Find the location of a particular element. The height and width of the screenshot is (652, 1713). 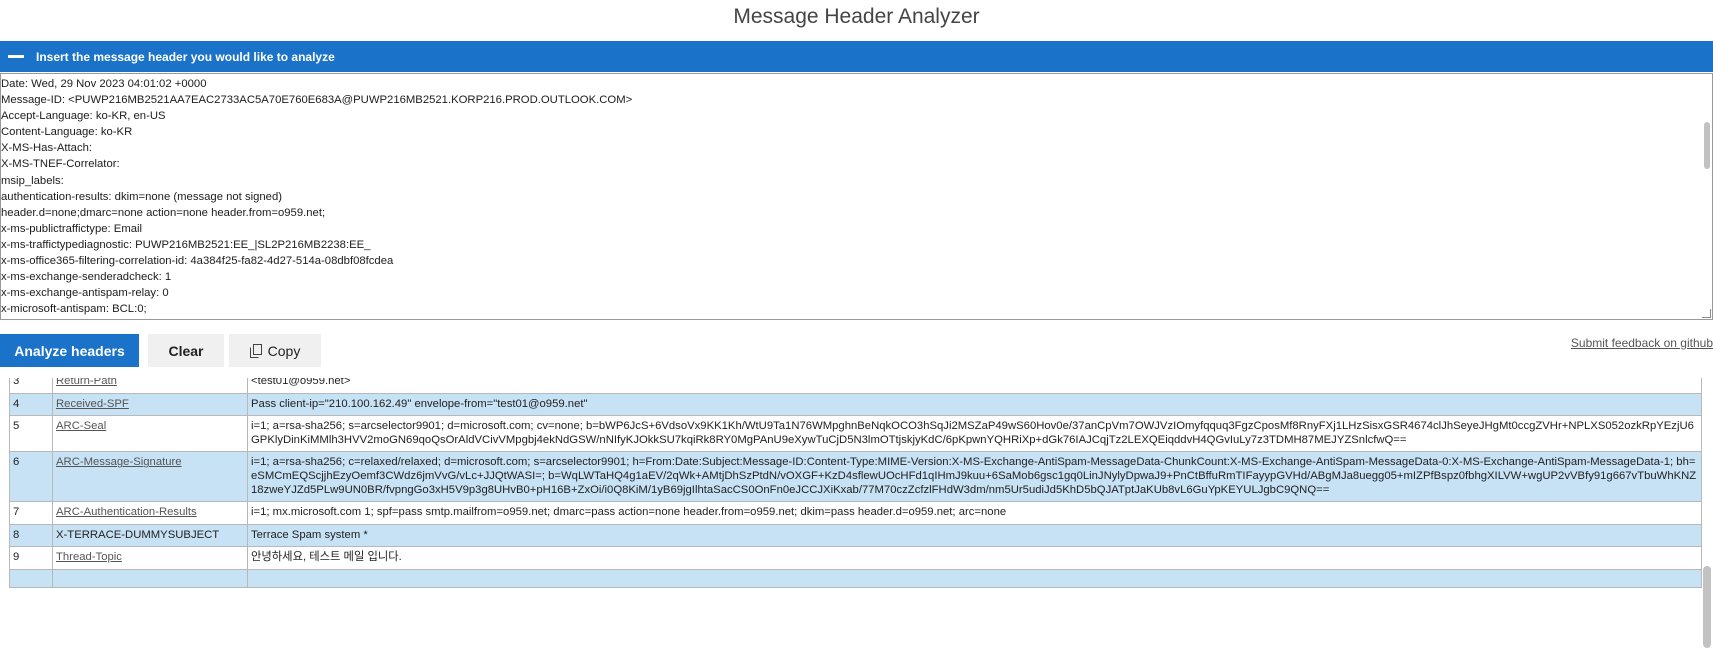

header-name-cell: X-TERRACE-DUMMYSUBJECT is located at coordinates (150, 535).